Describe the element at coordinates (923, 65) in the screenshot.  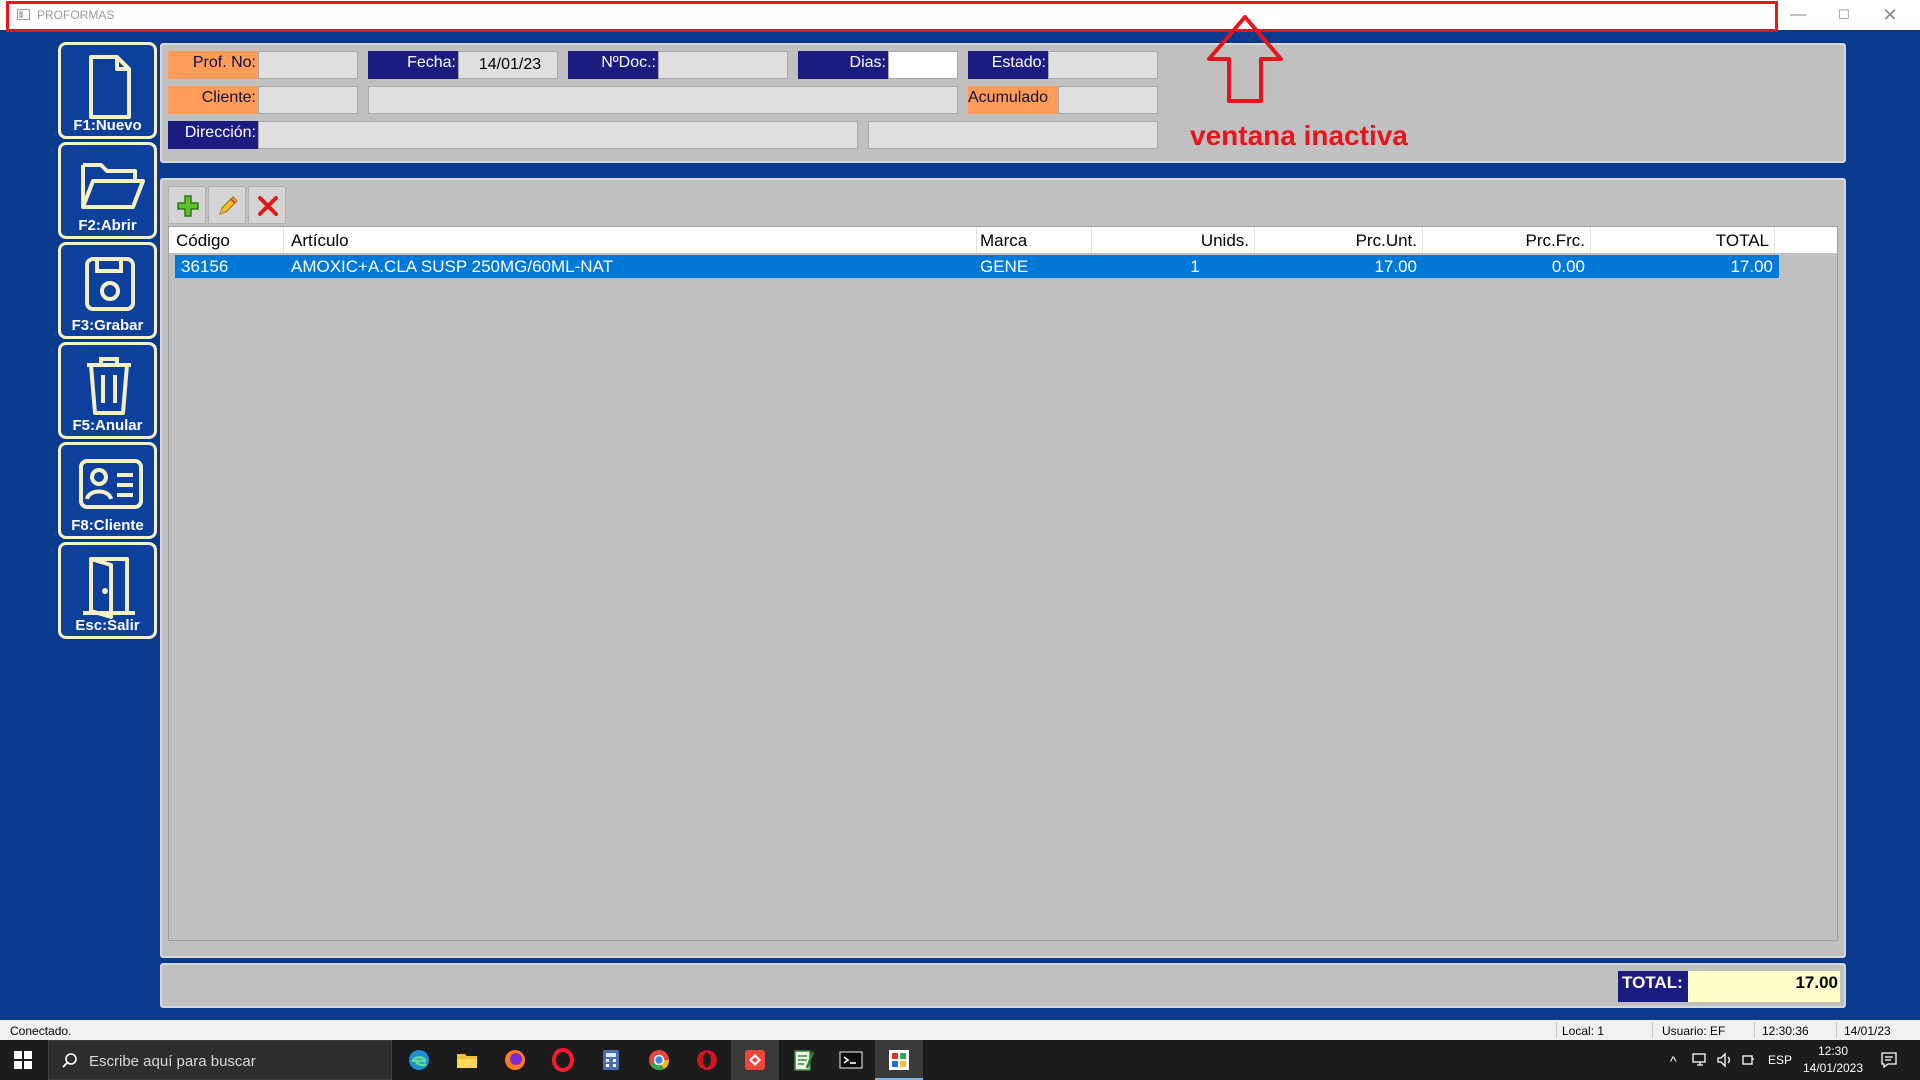
I see `dias-field` at that location.